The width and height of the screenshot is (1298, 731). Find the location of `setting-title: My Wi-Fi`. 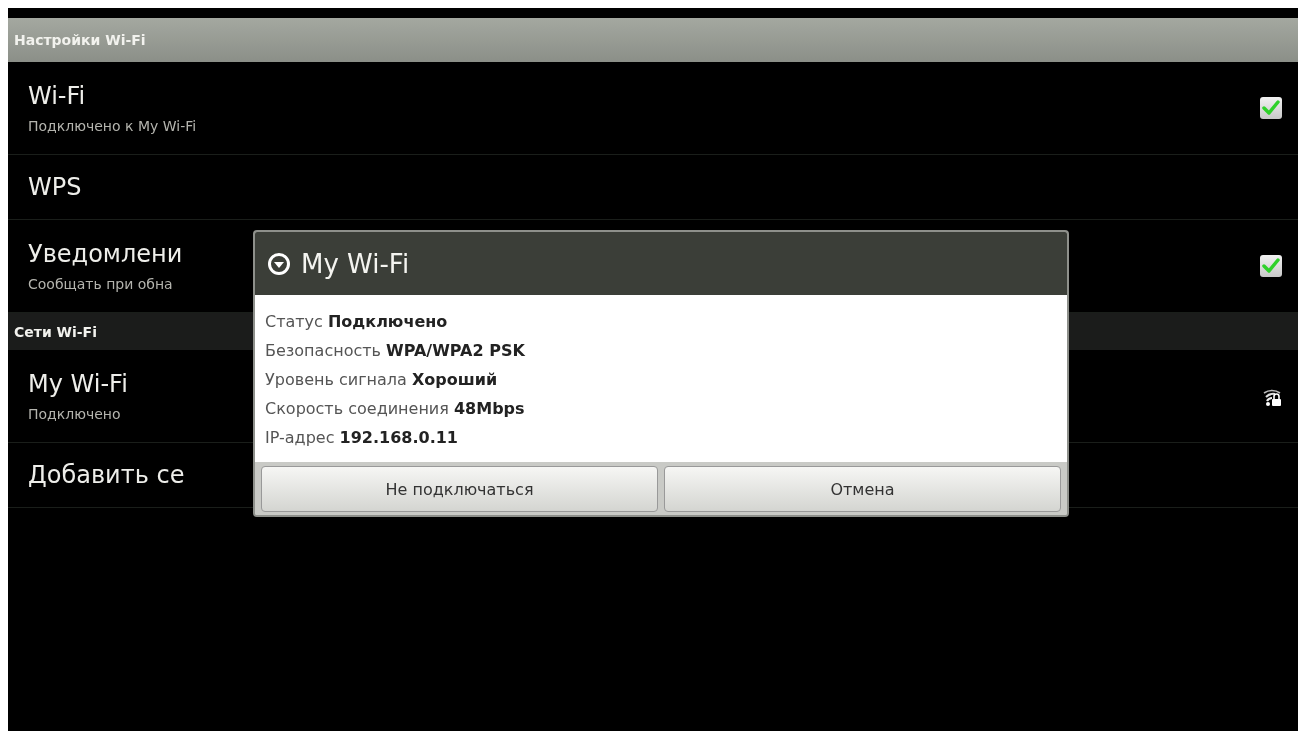

setting-title: My Wi-Fi is located at coordinates (78, 384).